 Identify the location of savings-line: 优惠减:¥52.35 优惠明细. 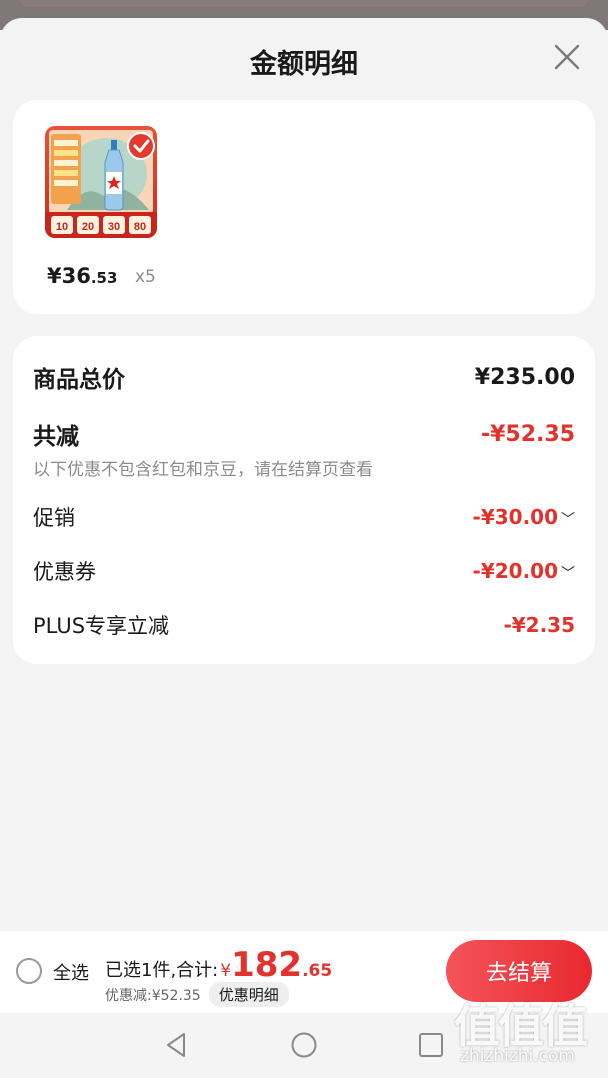
(197, 994).